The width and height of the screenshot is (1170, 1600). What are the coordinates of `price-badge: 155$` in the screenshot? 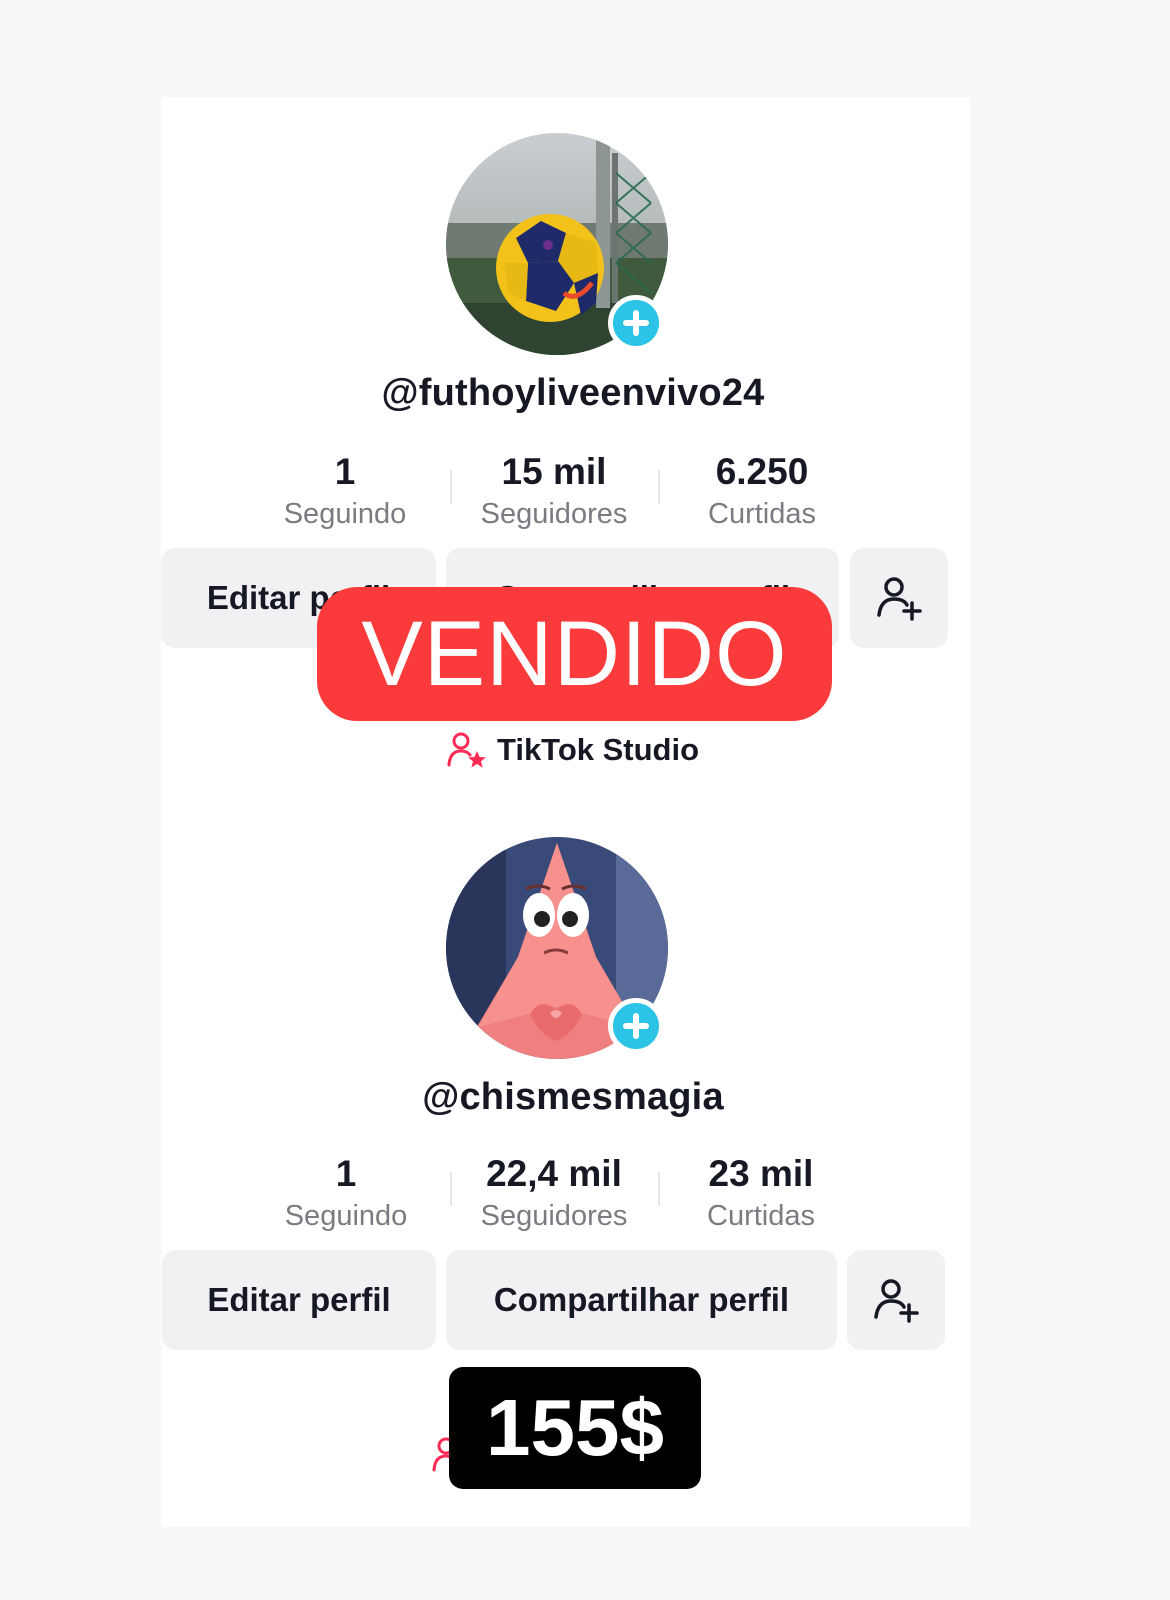 It's located at (575, 1428).